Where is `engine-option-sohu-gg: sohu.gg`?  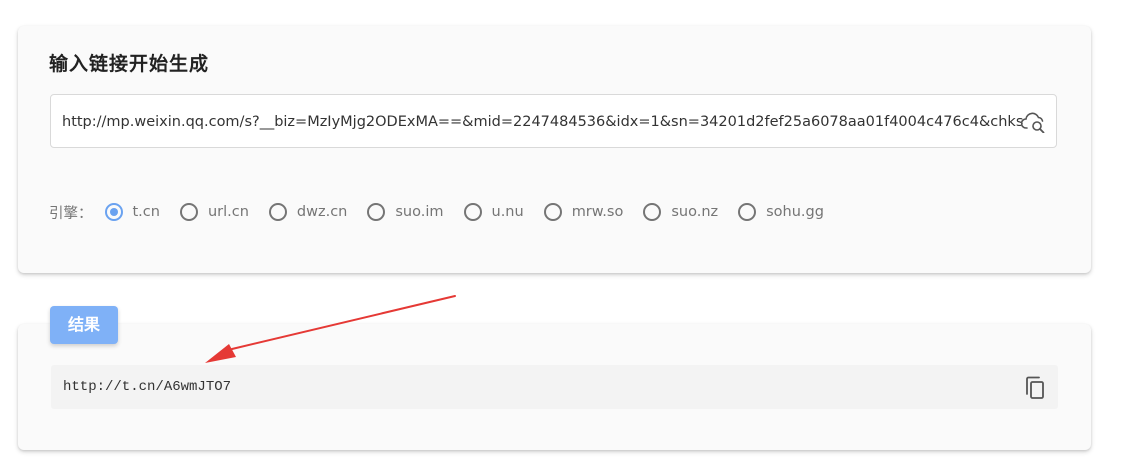
engine-option-sohu-gg: sohu.gg is located at coordinates (781, 212).